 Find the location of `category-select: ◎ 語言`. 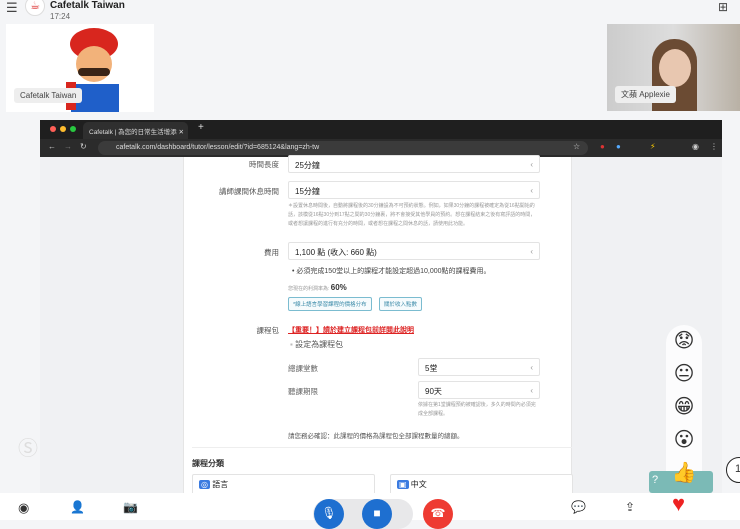

category-select: ◎ 語言 is located at coordinates (283, 484).